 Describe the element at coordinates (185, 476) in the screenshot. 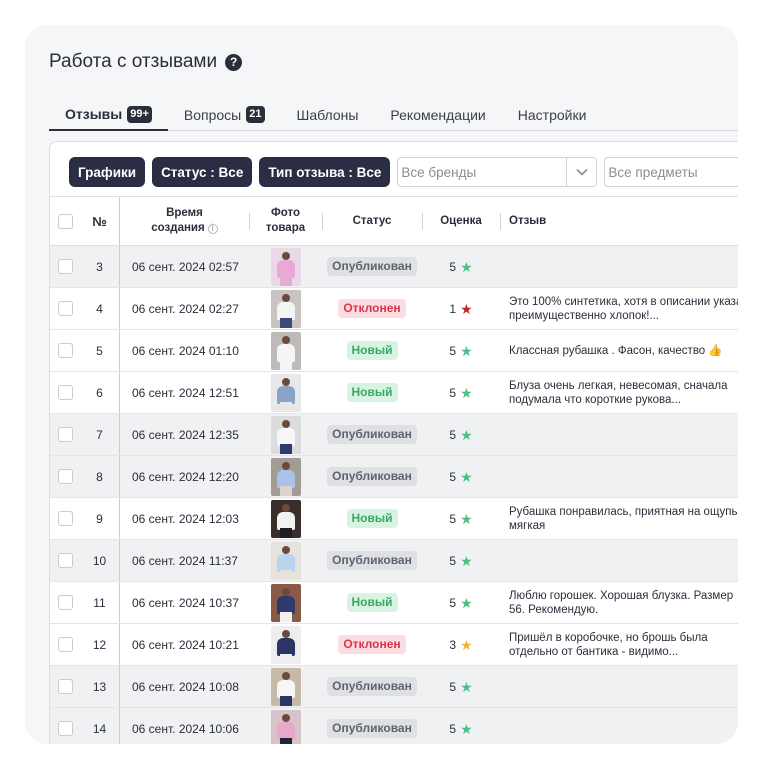

I see `row-date: 06 сент. 2024 12:20` at that location.